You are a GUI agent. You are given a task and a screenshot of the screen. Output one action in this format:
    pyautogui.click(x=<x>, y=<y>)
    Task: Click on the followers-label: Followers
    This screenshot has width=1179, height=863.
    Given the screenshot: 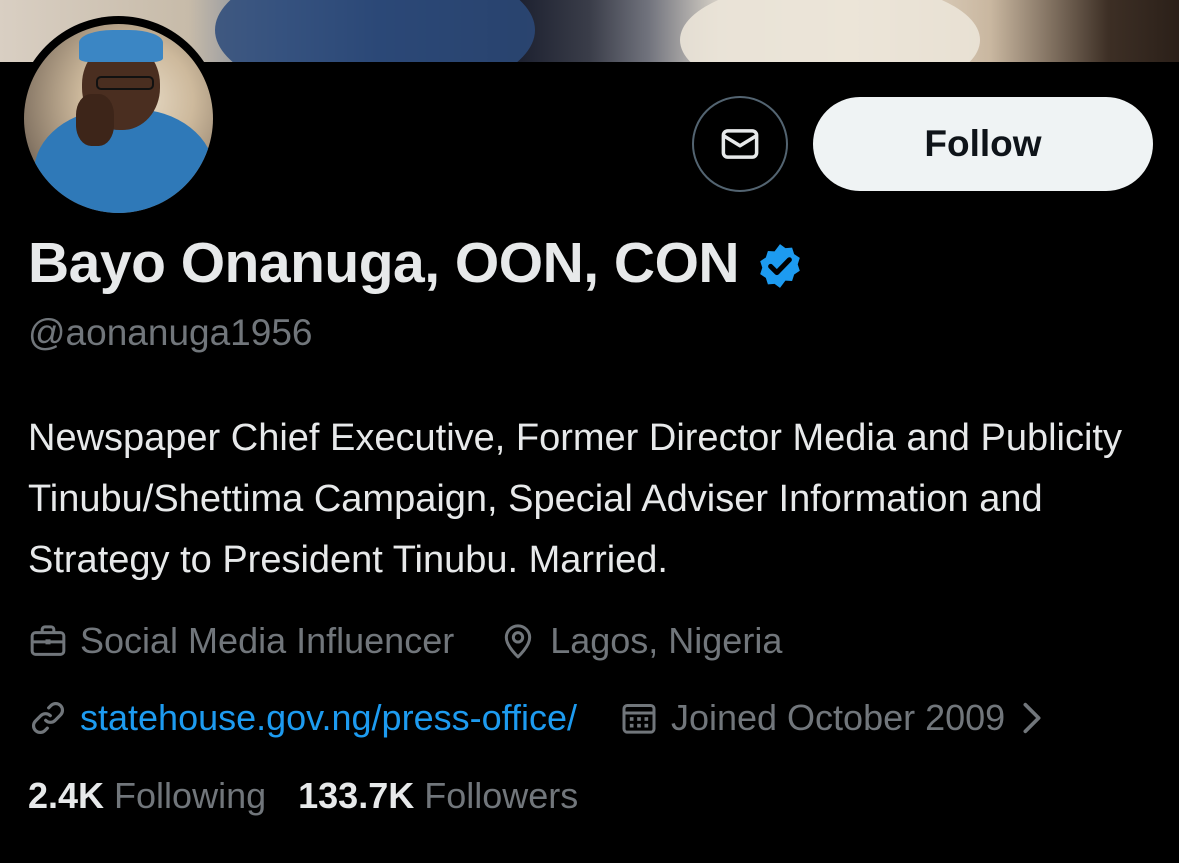 What is the action you would take?
    pyautogui.click(x=501, y=795)
    